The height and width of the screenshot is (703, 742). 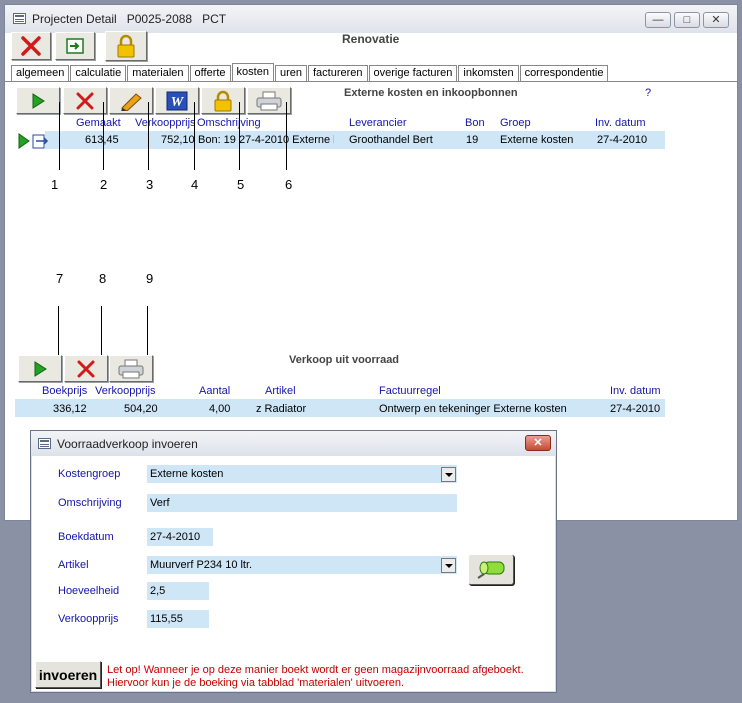 I want to click on col-gemaakt: Gemaakt, so click(x=98, y=123).